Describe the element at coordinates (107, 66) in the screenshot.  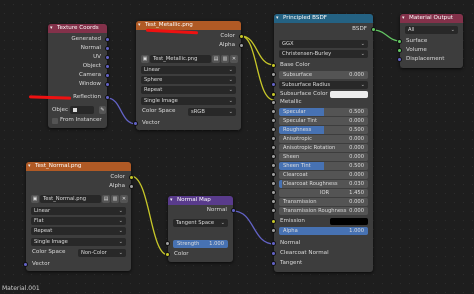
I see `socket-object` at that location.